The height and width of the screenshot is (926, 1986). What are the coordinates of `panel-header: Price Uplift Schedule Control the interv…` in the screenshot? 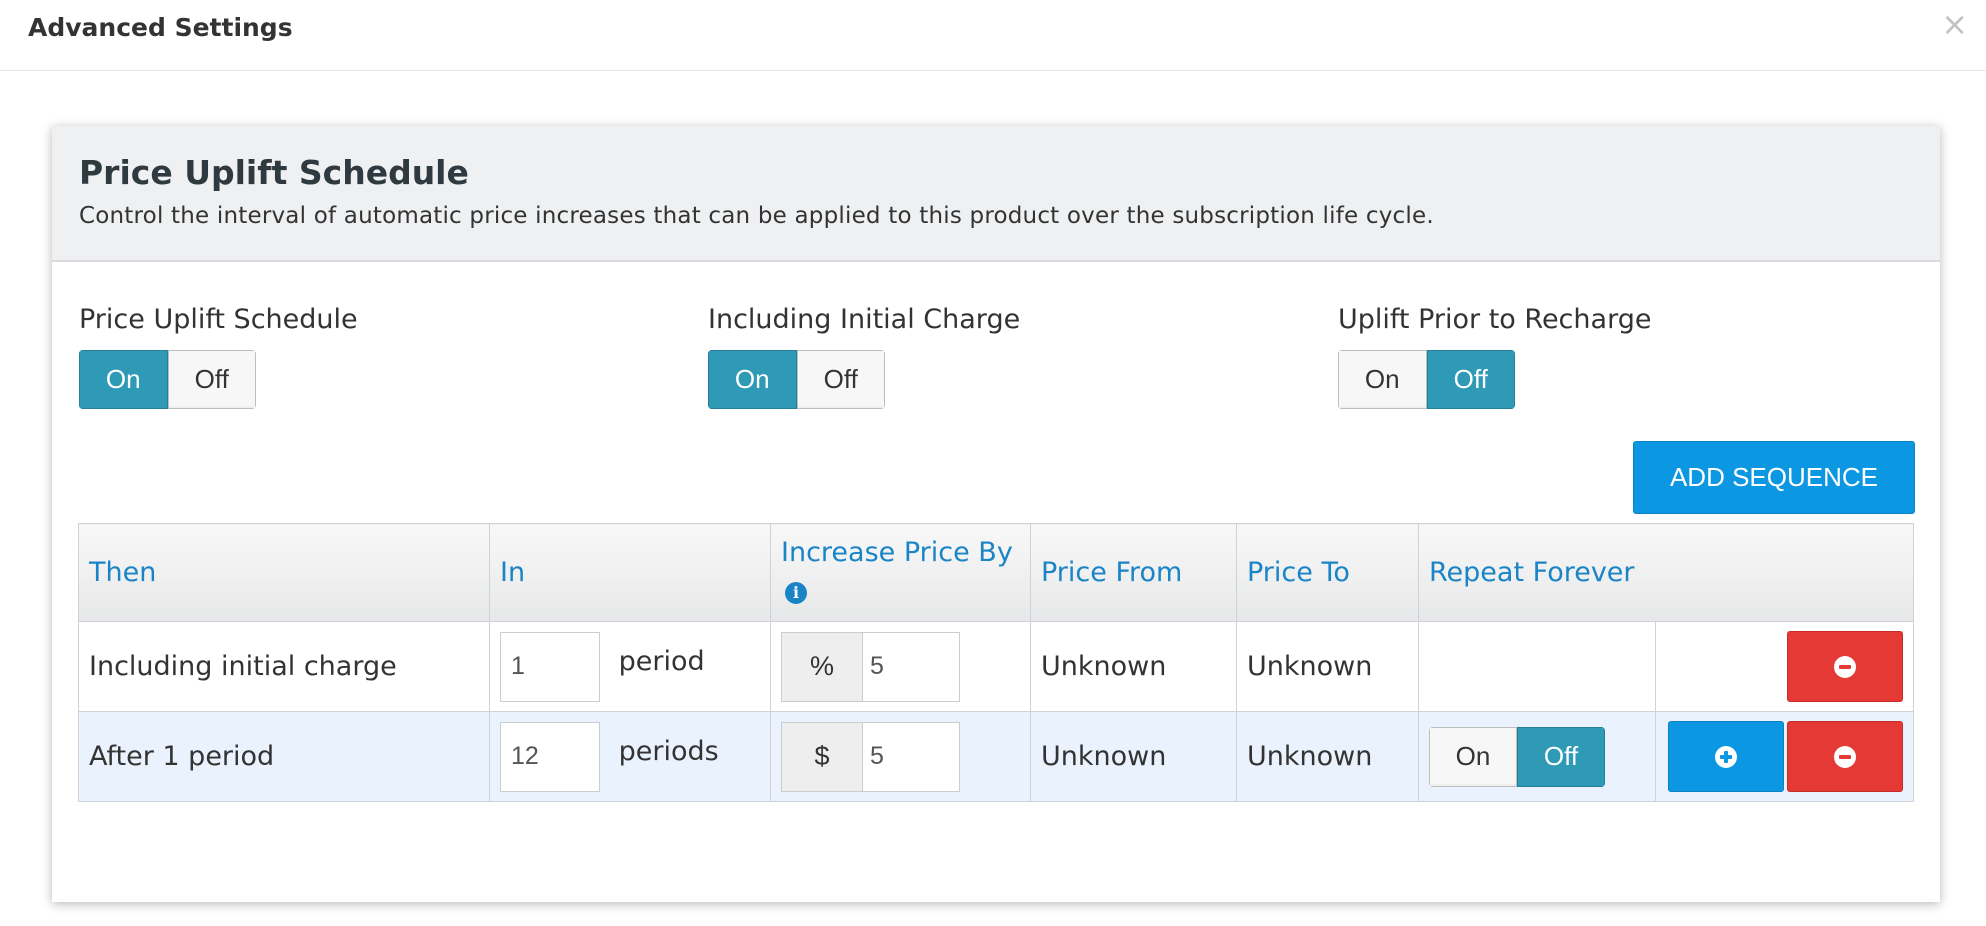 It's located at (996, 194).